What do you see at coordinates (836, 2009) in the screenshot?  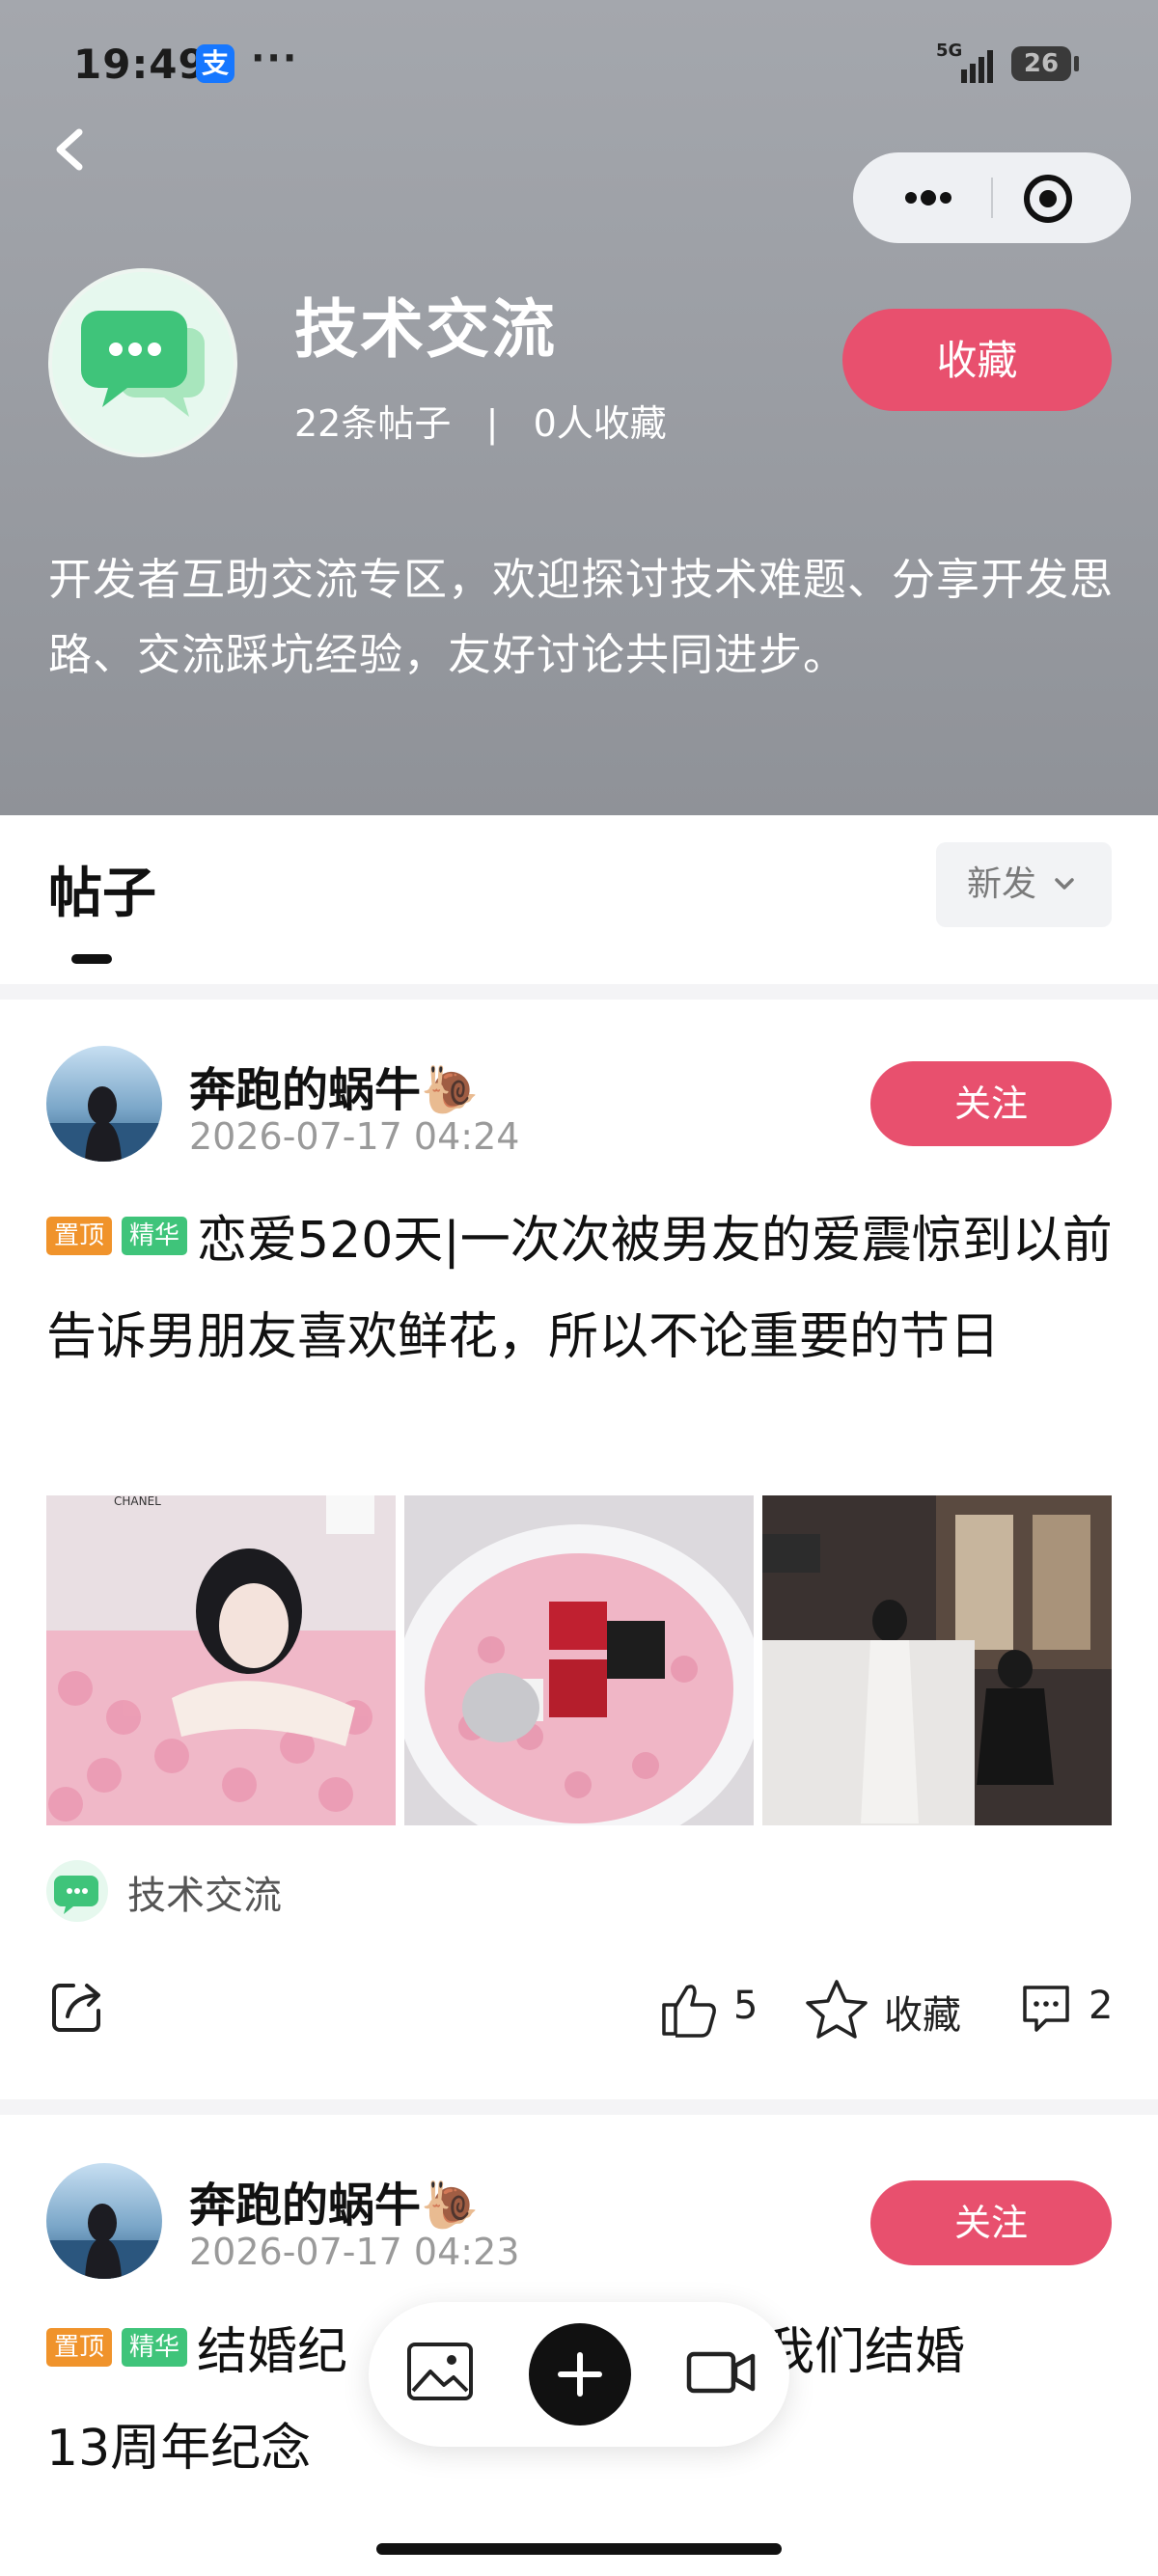 I see `star-icon` at bounding box center [836, 2009].